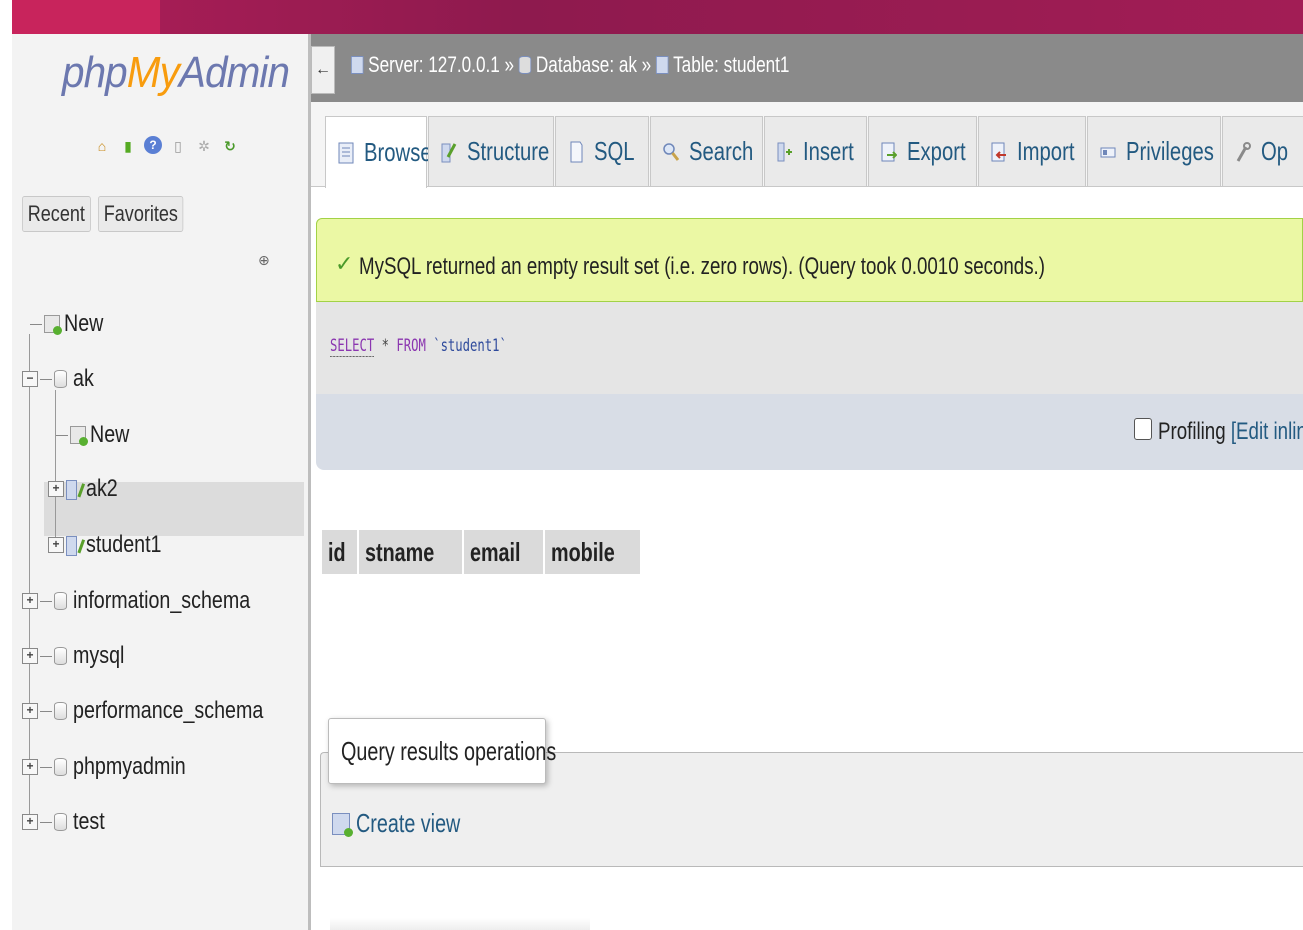 Image resolution: width=1303 pixels, height=930 pixels. I want to click on tab-sql: SQL, so click(602, 151).